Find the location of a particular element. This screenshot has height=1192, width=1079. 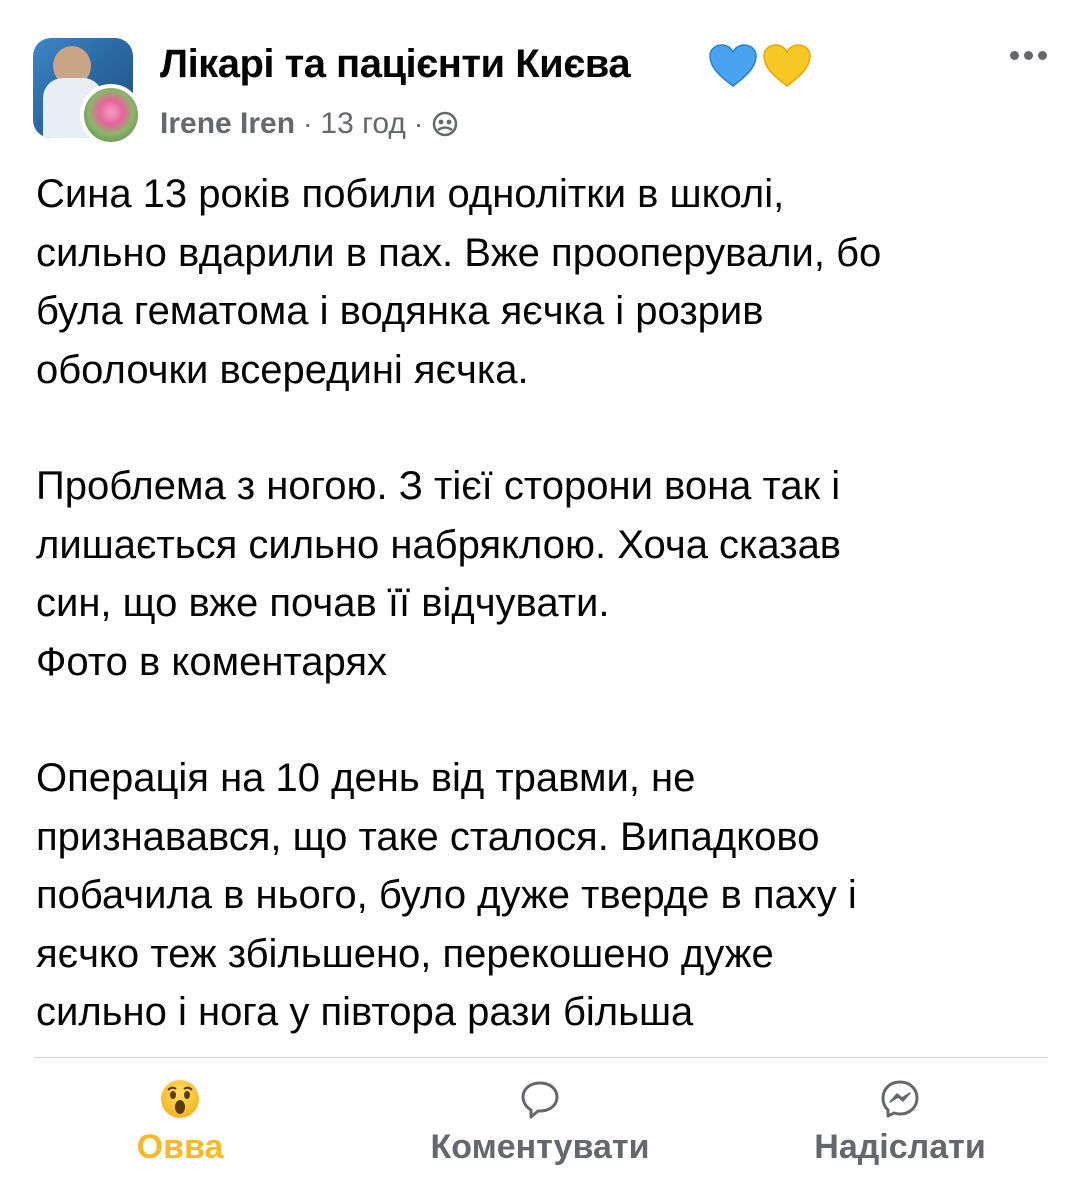

text-line: Операція на 10 день від травми, не is located at coordinates (366, 778).